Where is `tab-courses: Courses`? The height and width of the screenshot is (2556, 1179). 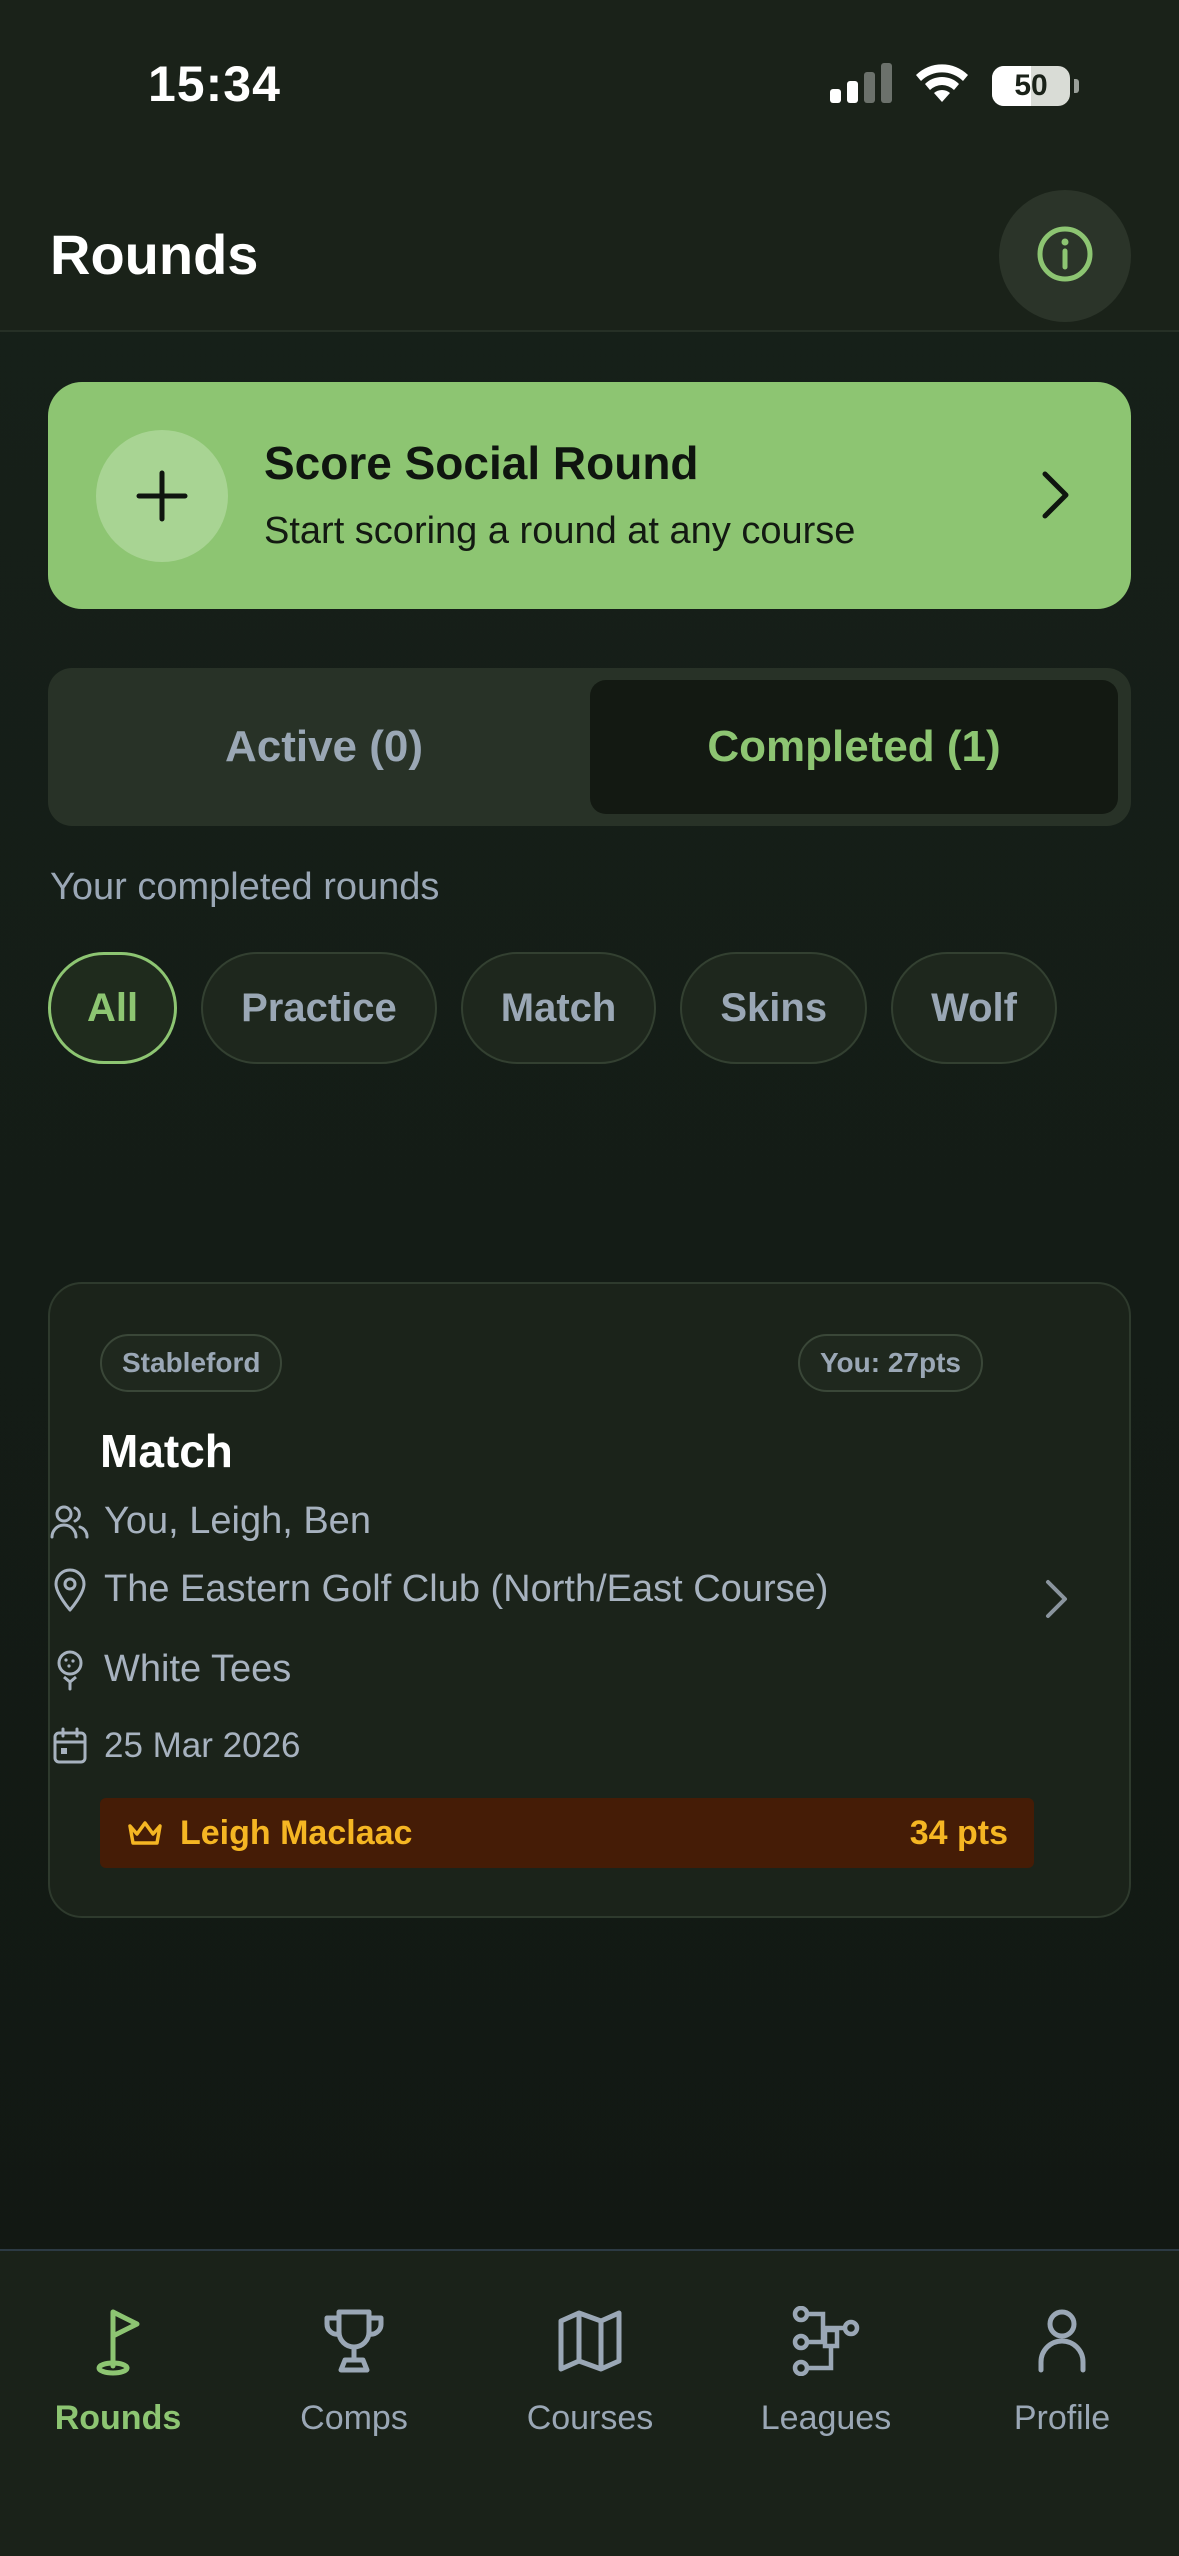 tab-courses: Courses is located at coordinates (590, 2369).